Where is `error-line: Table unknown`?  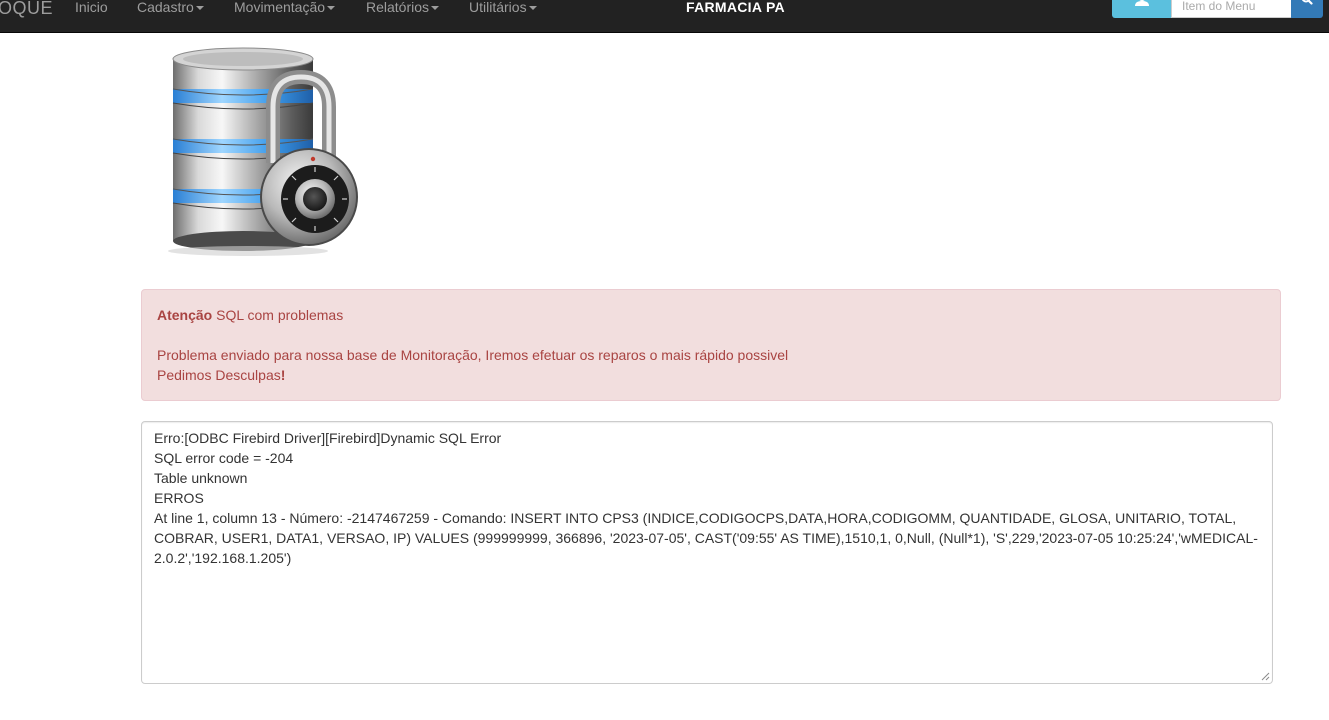
error-line: Table unknown is located at coordinates (201, 478).